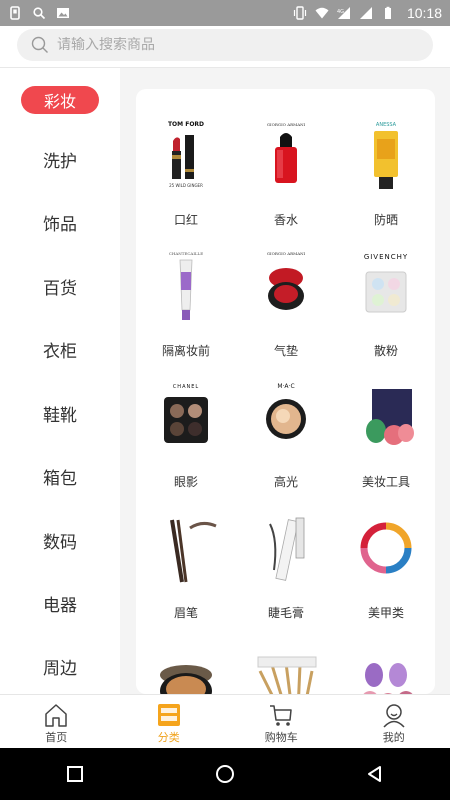 The width and height of the screenshot is (450, 800). Describe the element at coordinates (285, 351) in the screenshot. I see `grid-item-label: 气垫` at that location.